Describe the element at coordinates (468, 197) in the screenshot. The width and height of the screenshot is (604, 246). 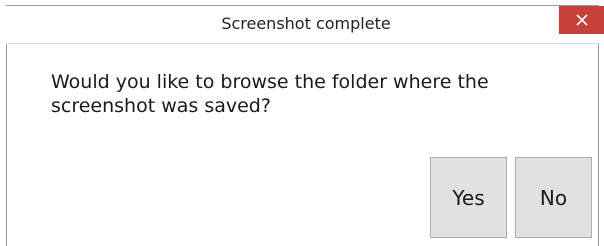
I see `yes-button: Yes` at that location.